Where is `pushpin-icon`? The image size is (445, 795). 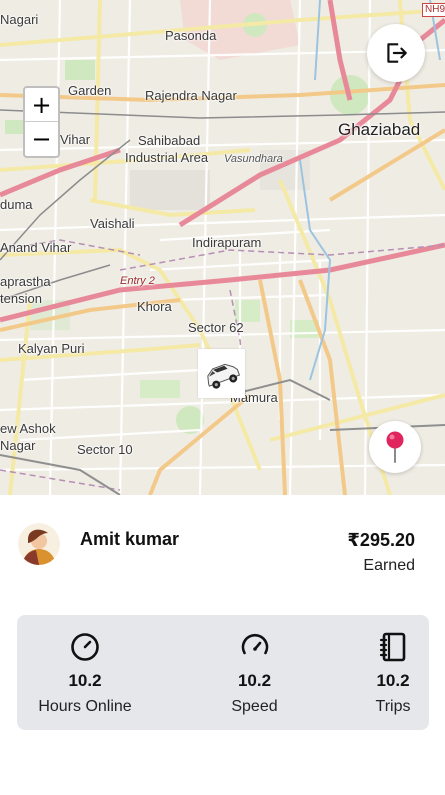
pushpin-icon is located at coordinates (395, 447).